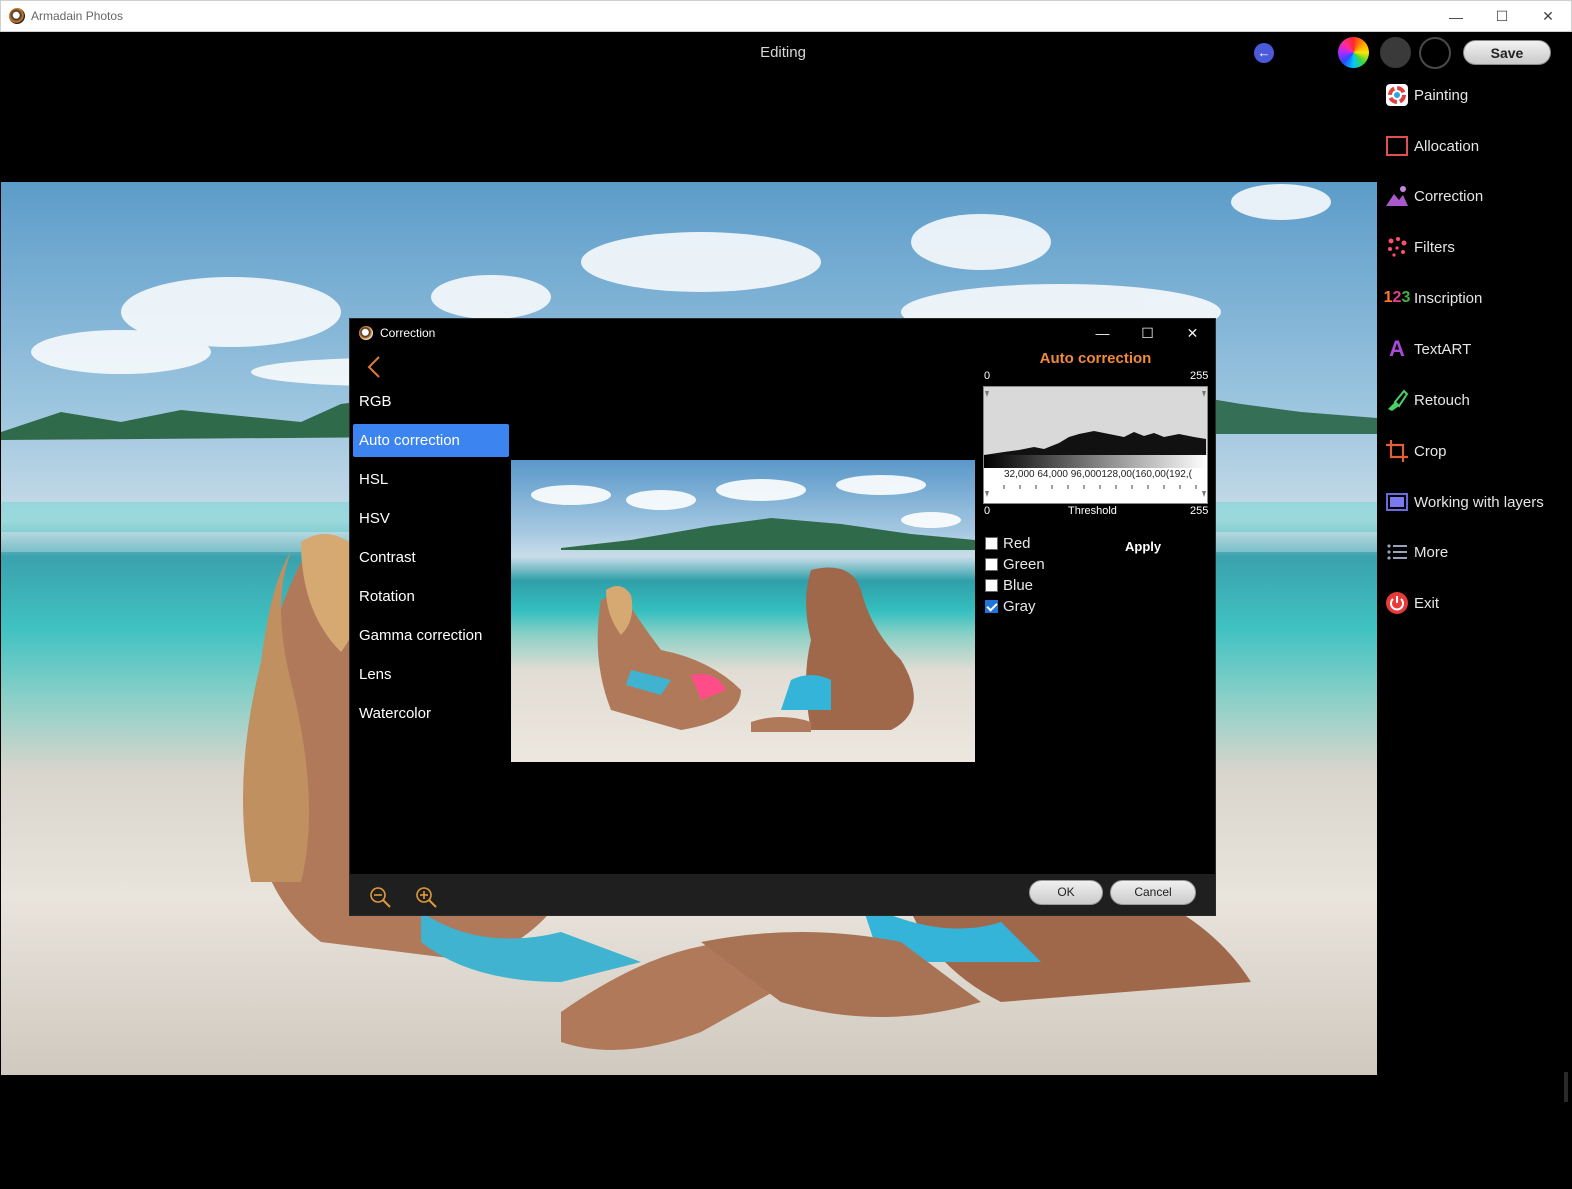  I want to click on sidebar-item-textart: A TextART, so click(1427, 349).